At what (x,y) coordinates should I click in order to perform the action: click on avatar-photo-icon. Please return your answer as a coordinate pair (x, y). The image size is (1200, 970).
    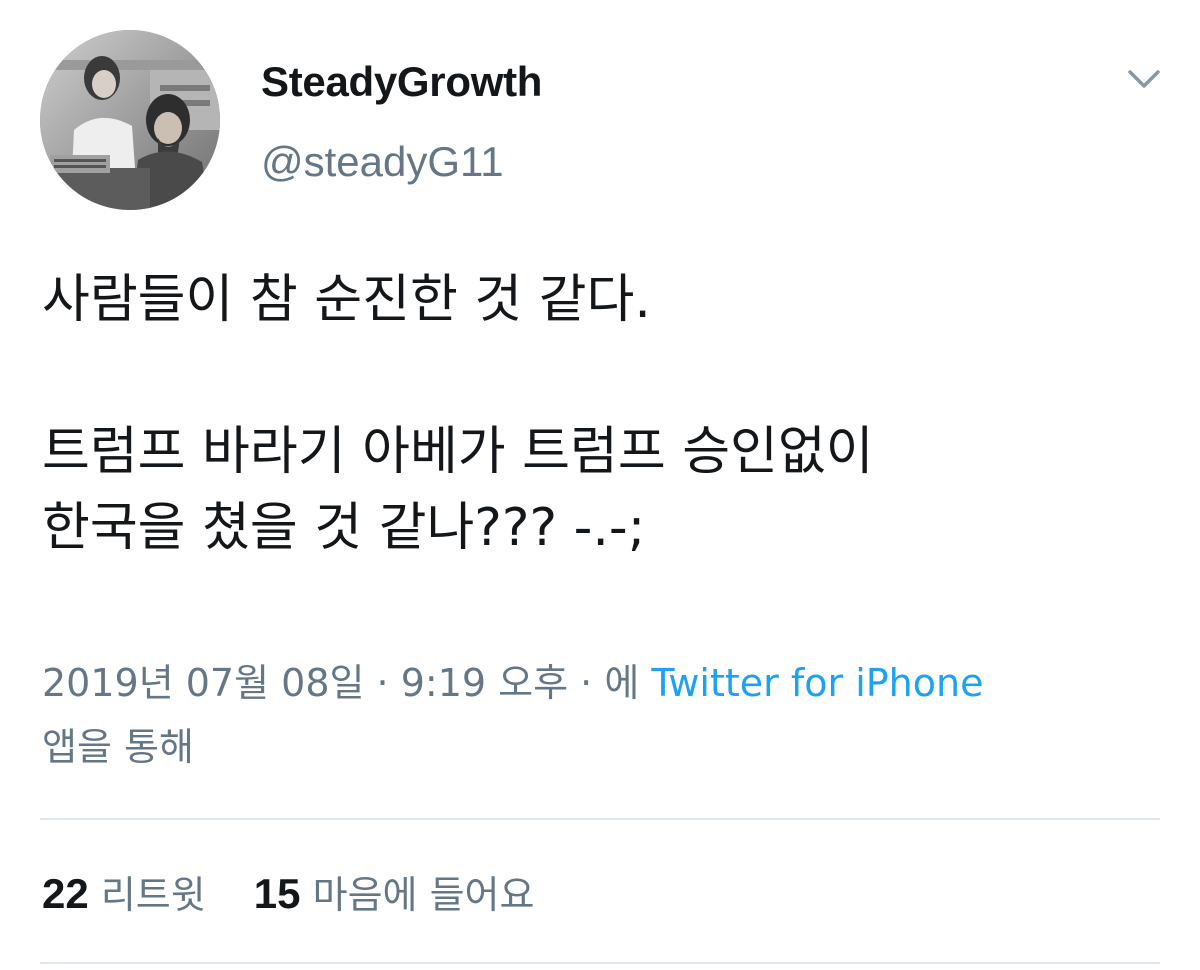
    Looking at the image, I should click on (130, 120).